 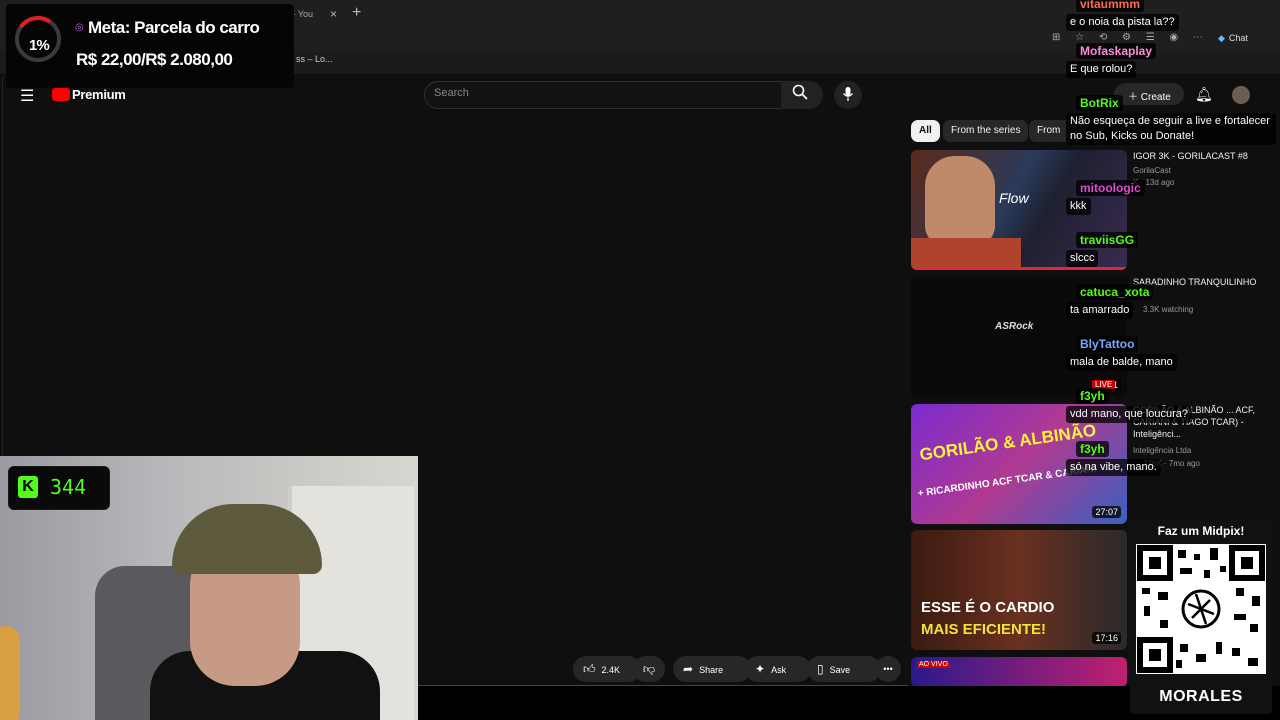 I want to click on thumbnail-person, so click(x=960, y=201).